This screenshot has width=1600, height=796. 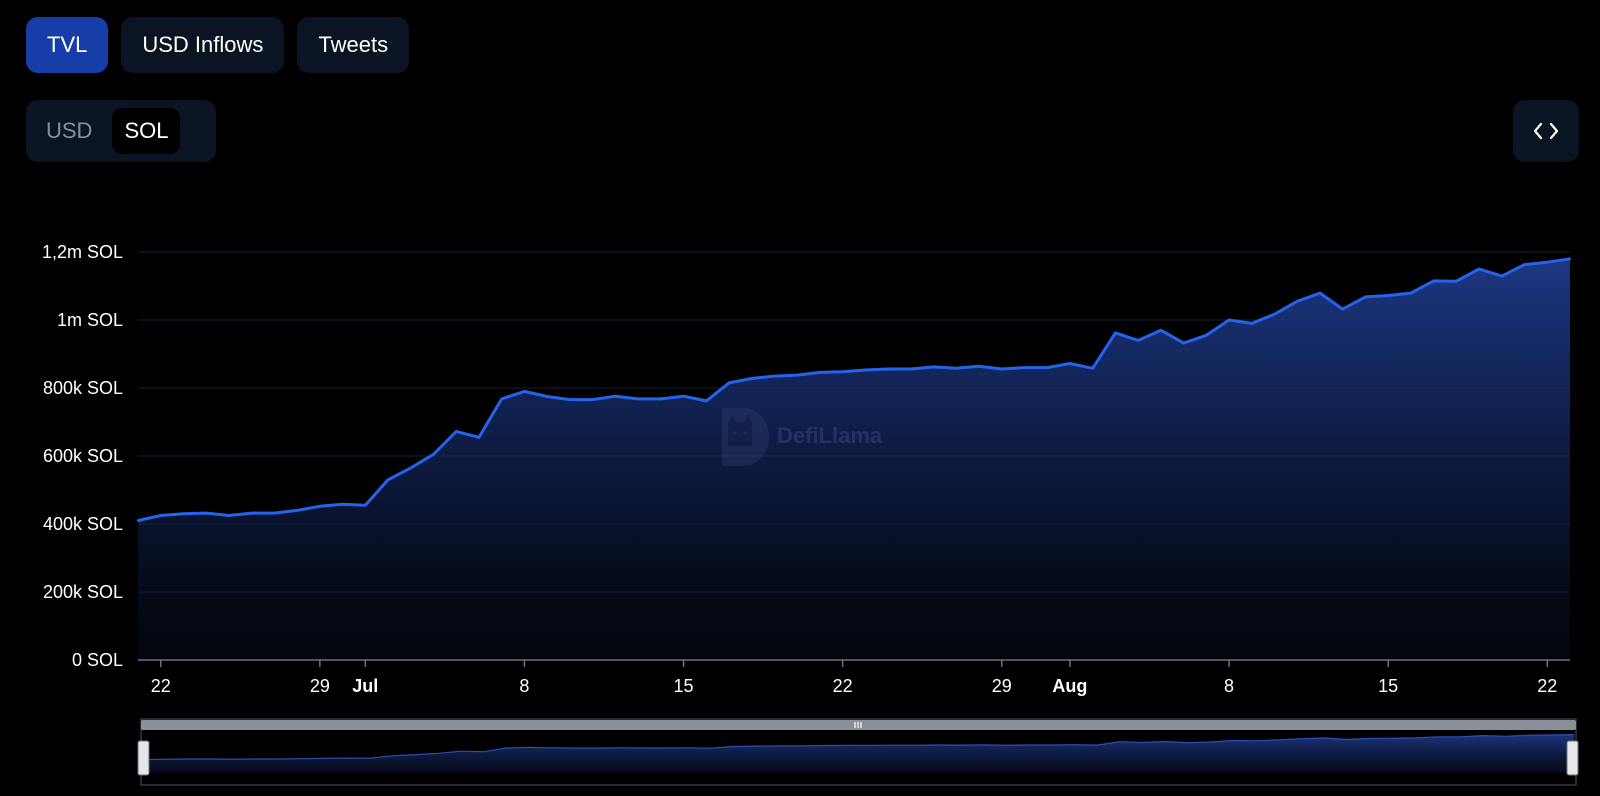 What do you see at coordinates (90, 320) in the screenshot?
I see `y-tick-label: 1m SOL` at bounding box center [90, 320].